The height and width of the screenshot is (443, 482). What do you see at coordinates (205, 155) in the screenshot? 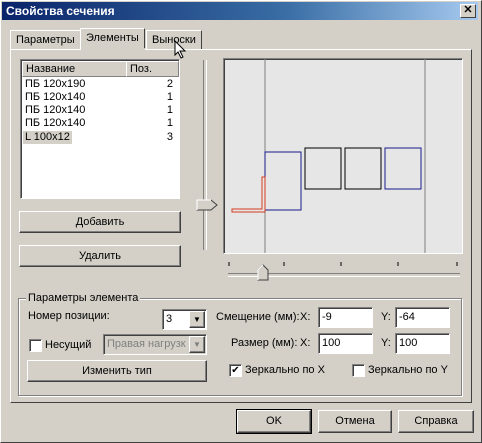
I see `vertical-slider-track` at bounding box center [205, 155].